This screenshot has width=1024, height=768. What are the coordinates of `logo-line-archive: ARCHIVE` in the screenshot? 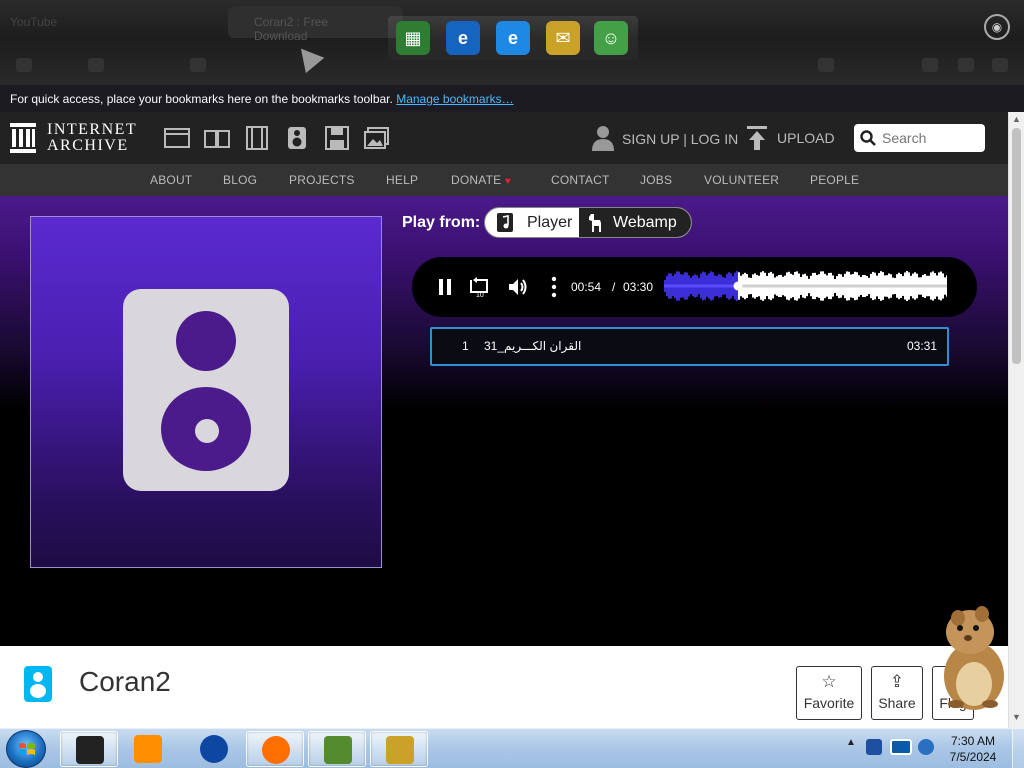 It's located at (88, 145).